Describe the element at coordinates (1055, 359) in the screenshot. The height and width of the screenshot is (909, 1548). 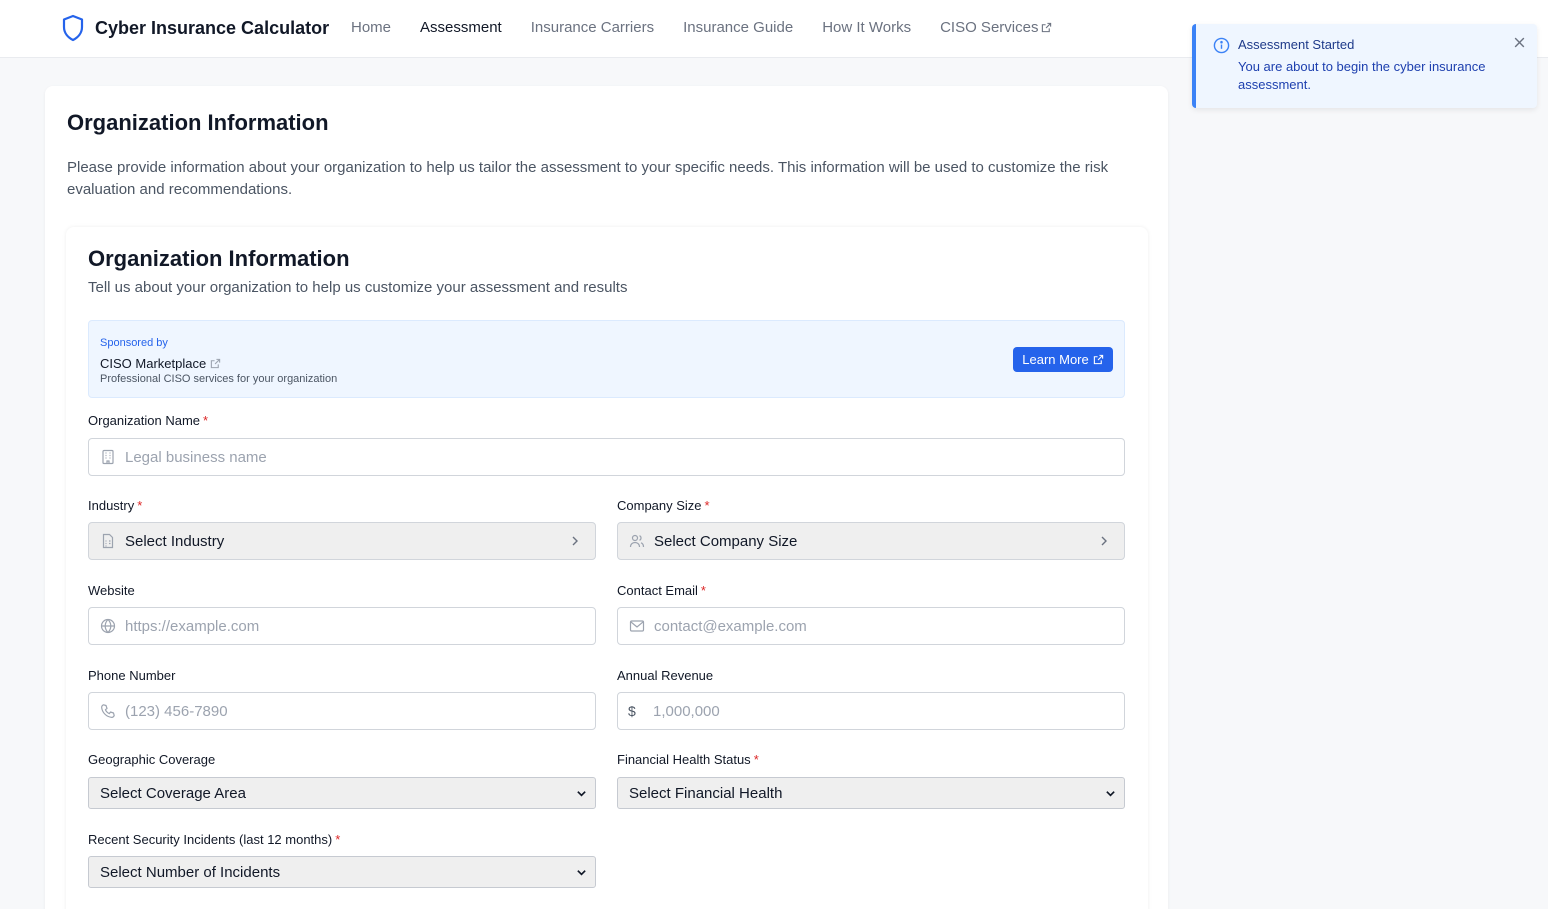
I see `learn-more-label: Learn More` at that location.